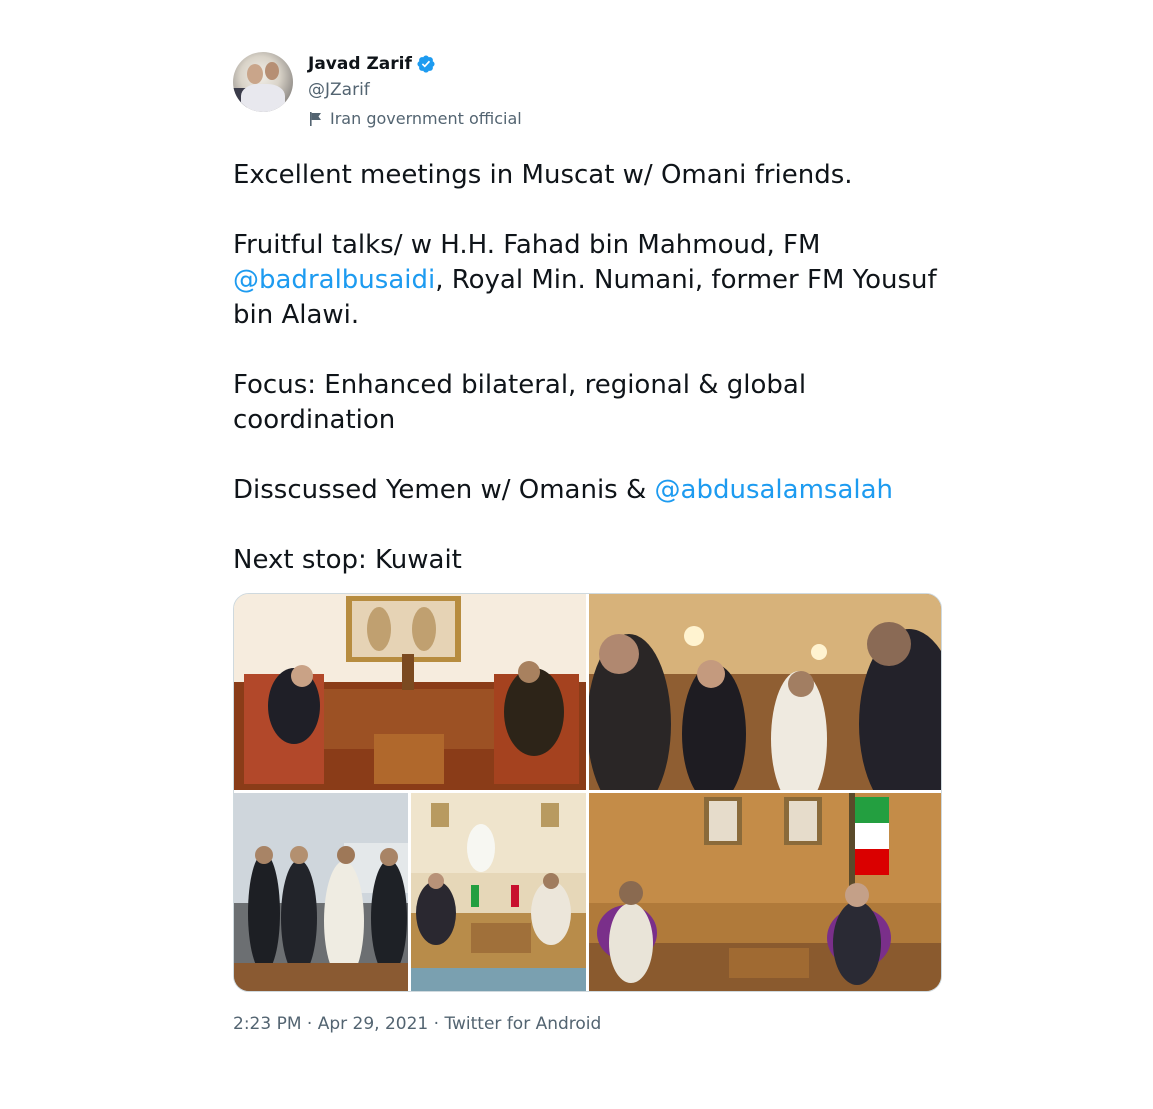 The image size is (1153, 1109). I want to click on mention-badralbusaidi: @badralbusaidi, so click(334, 280).